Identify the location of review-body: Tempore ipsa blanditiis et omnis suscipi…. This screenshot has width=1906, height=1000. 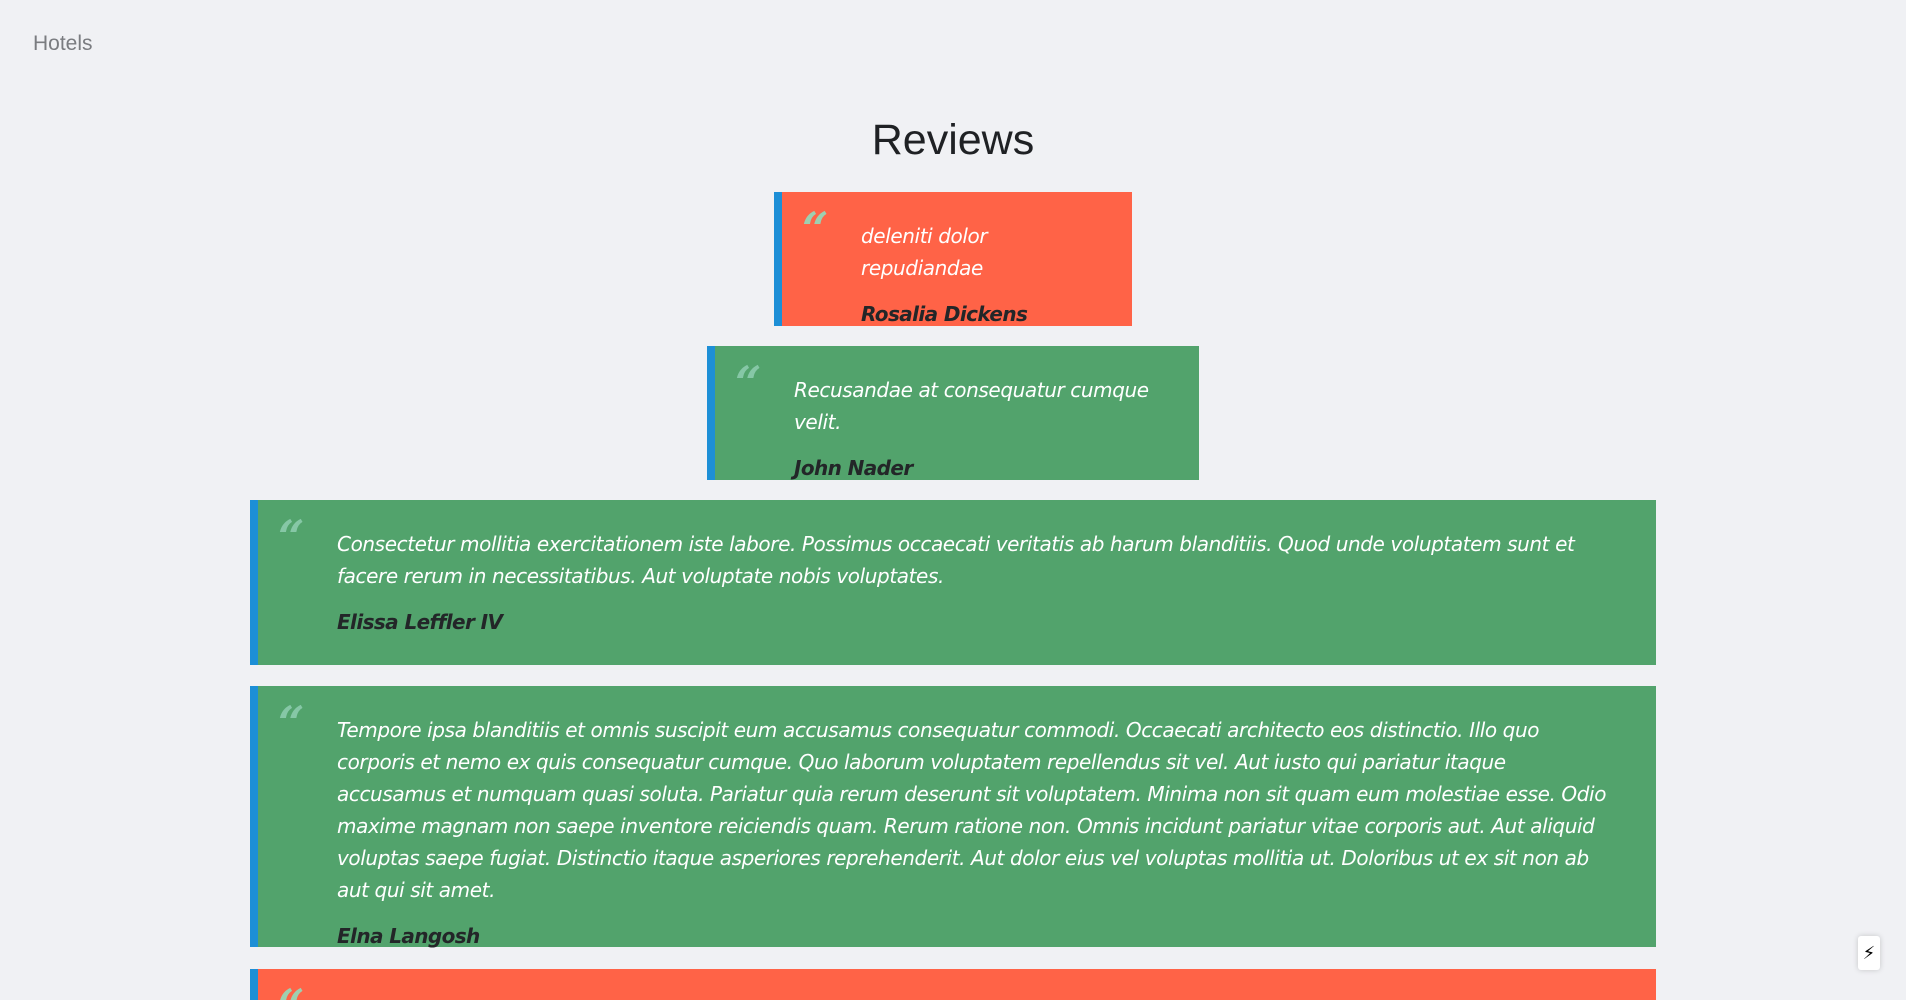
(972, 810).